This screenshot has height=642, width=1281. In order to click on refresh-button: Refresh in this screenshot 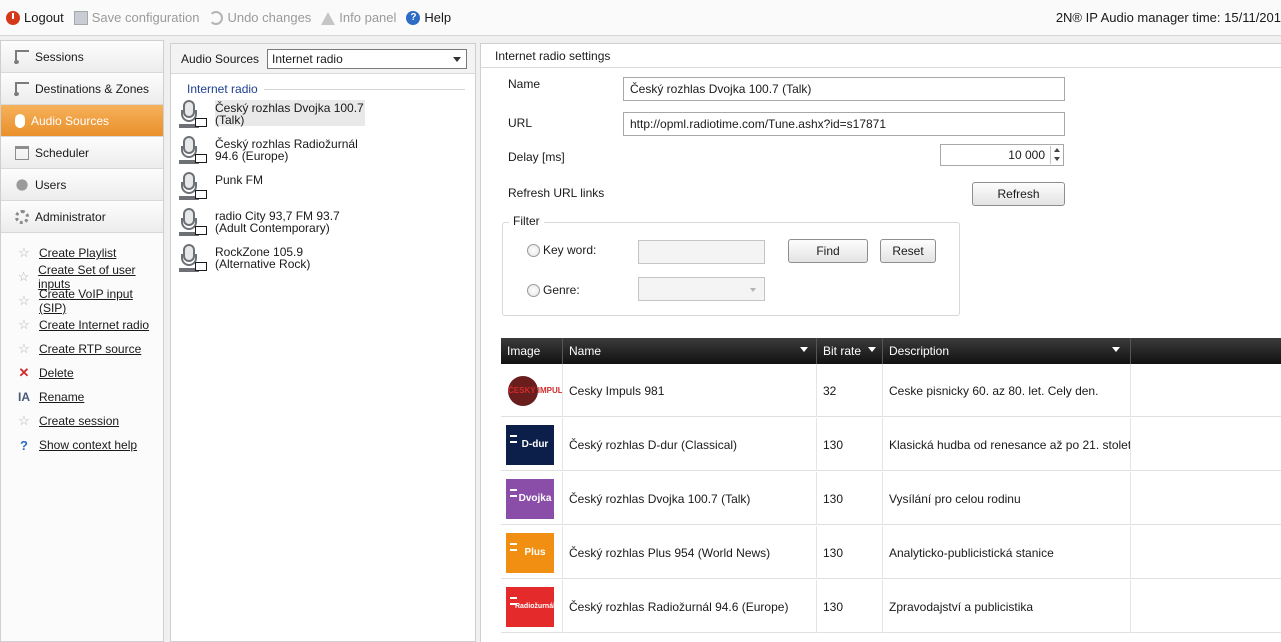, I will do `click(1018, 194)`.